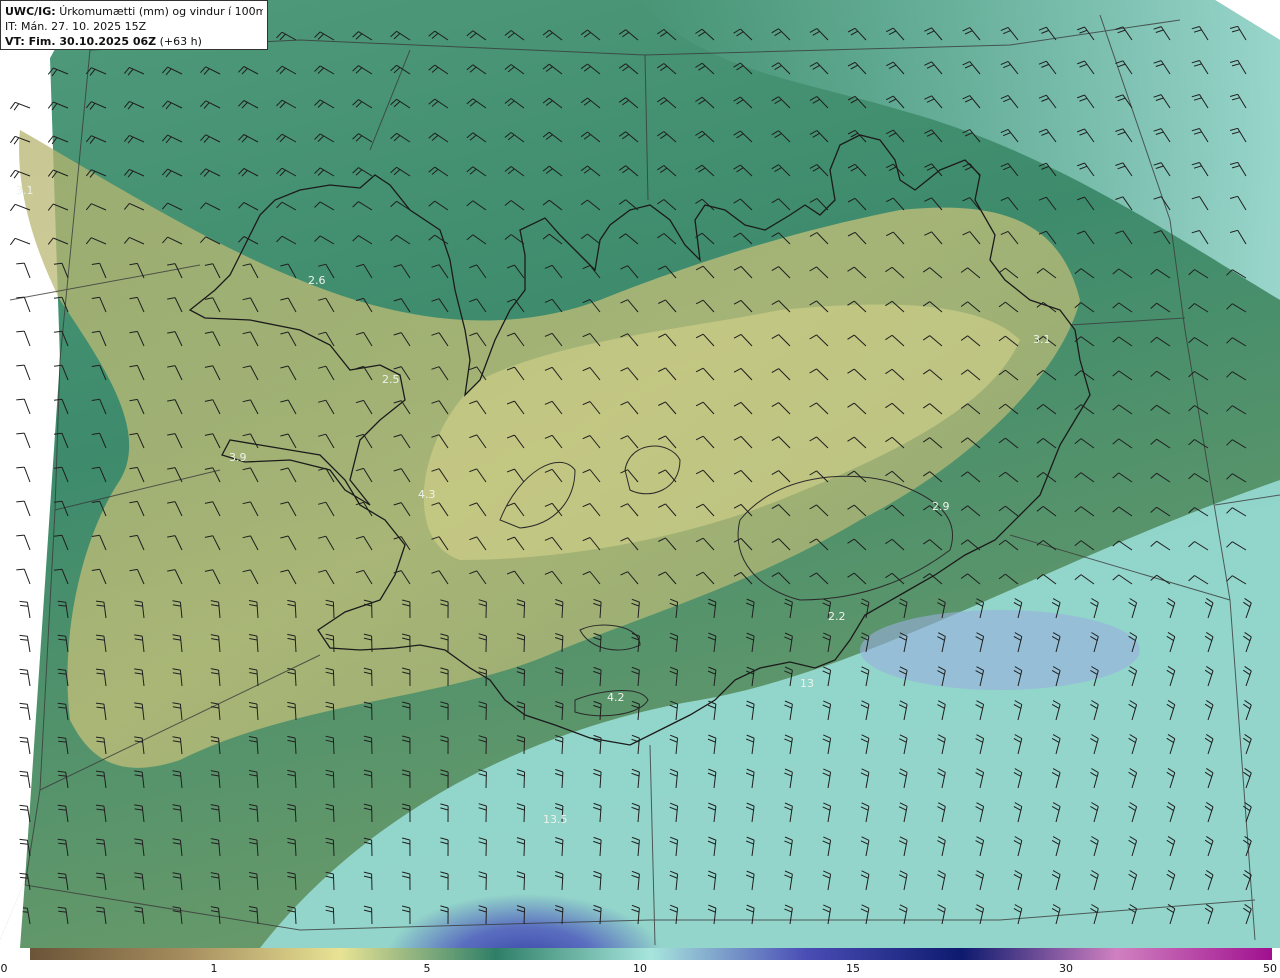 Image resolution: width=1280 pixels, height=978 pixels. What do you see at coordinates (837, 616) in the screenshot?
I see `value-label: 2.2` at bounding box center [837, 616].